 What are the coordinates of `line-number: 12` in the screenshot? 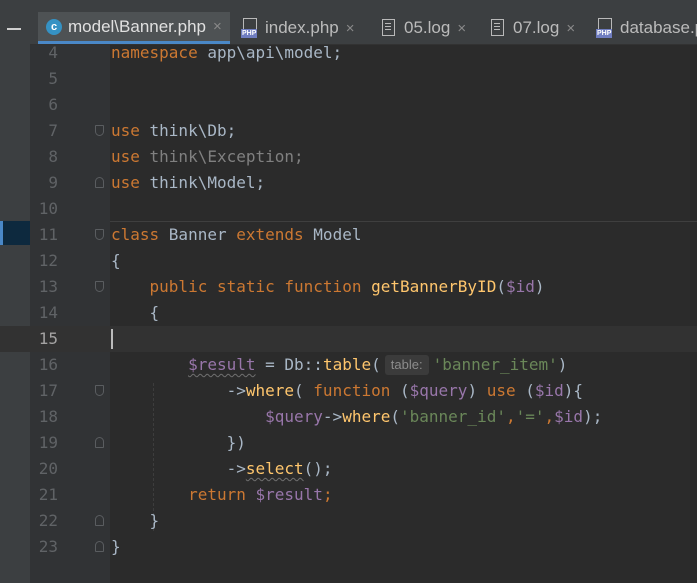 It's located at (48, 260).